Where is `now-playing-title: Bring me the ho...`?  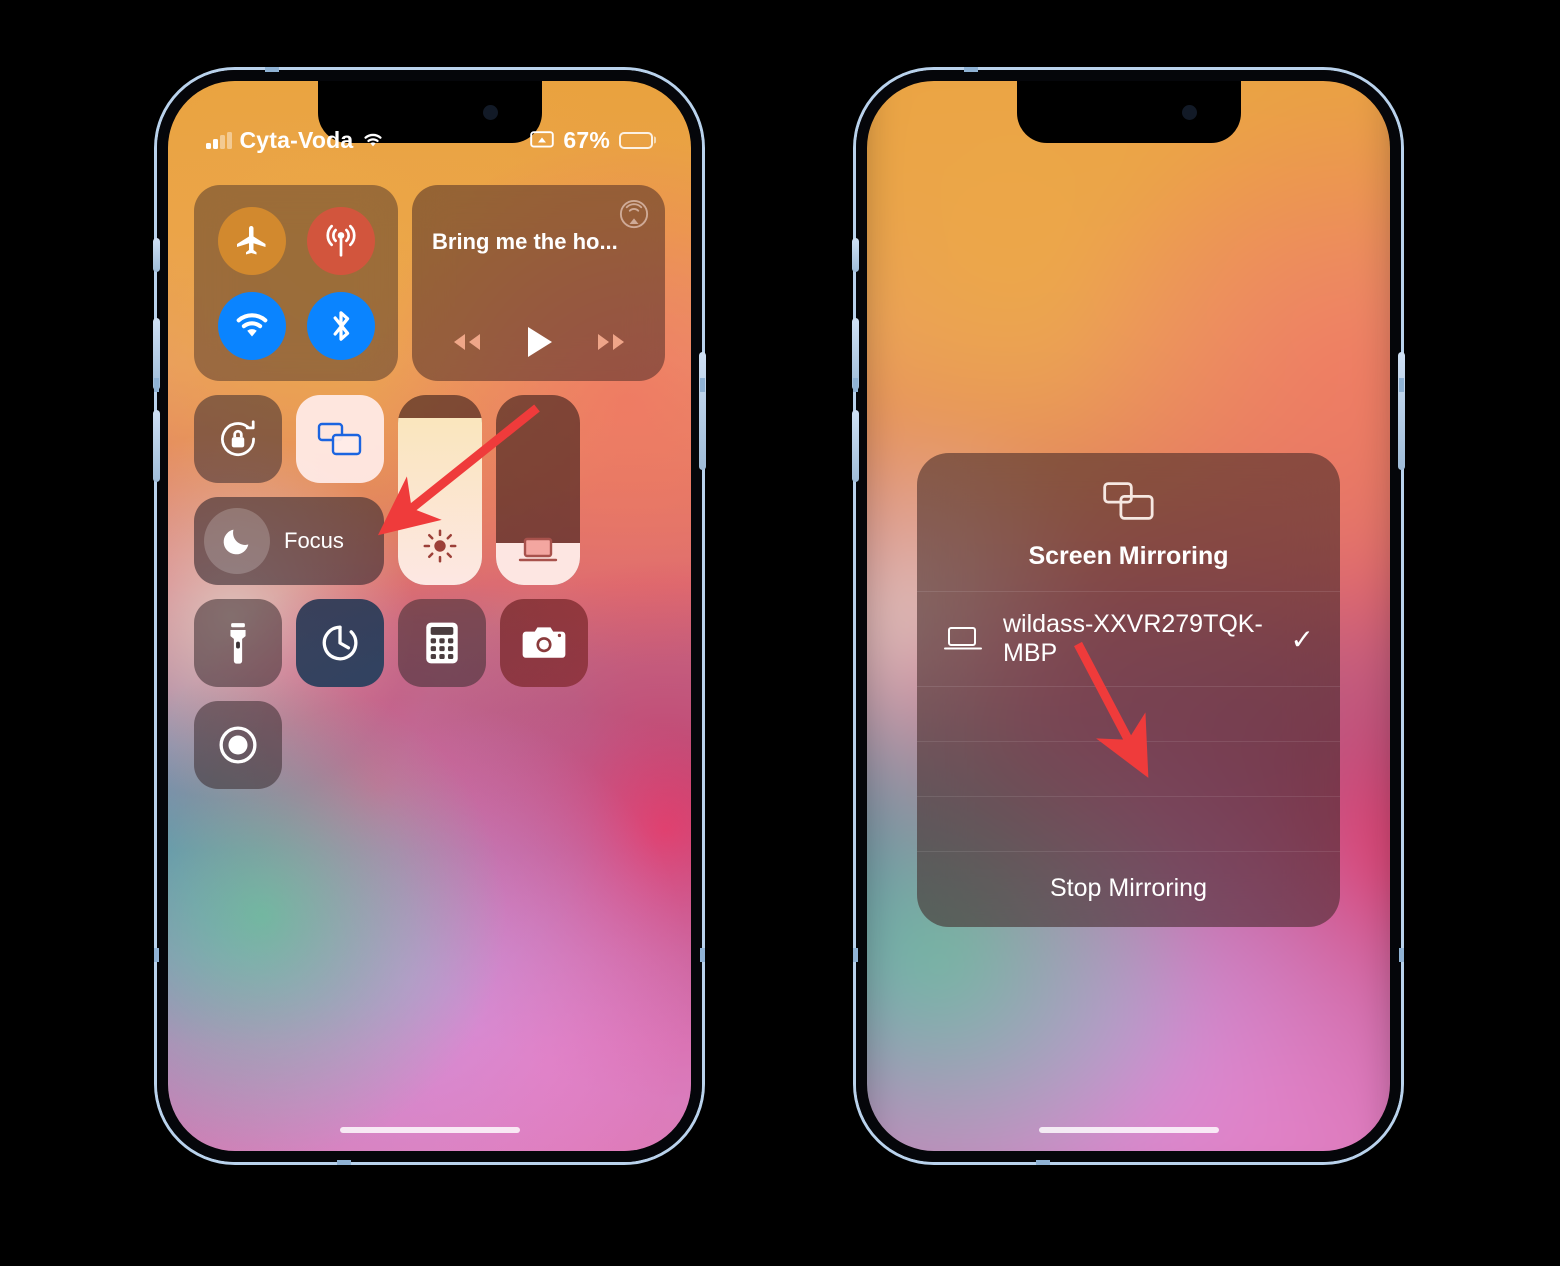 now-playing-title: Bring me the ho... is located at coordinates (525, 241).